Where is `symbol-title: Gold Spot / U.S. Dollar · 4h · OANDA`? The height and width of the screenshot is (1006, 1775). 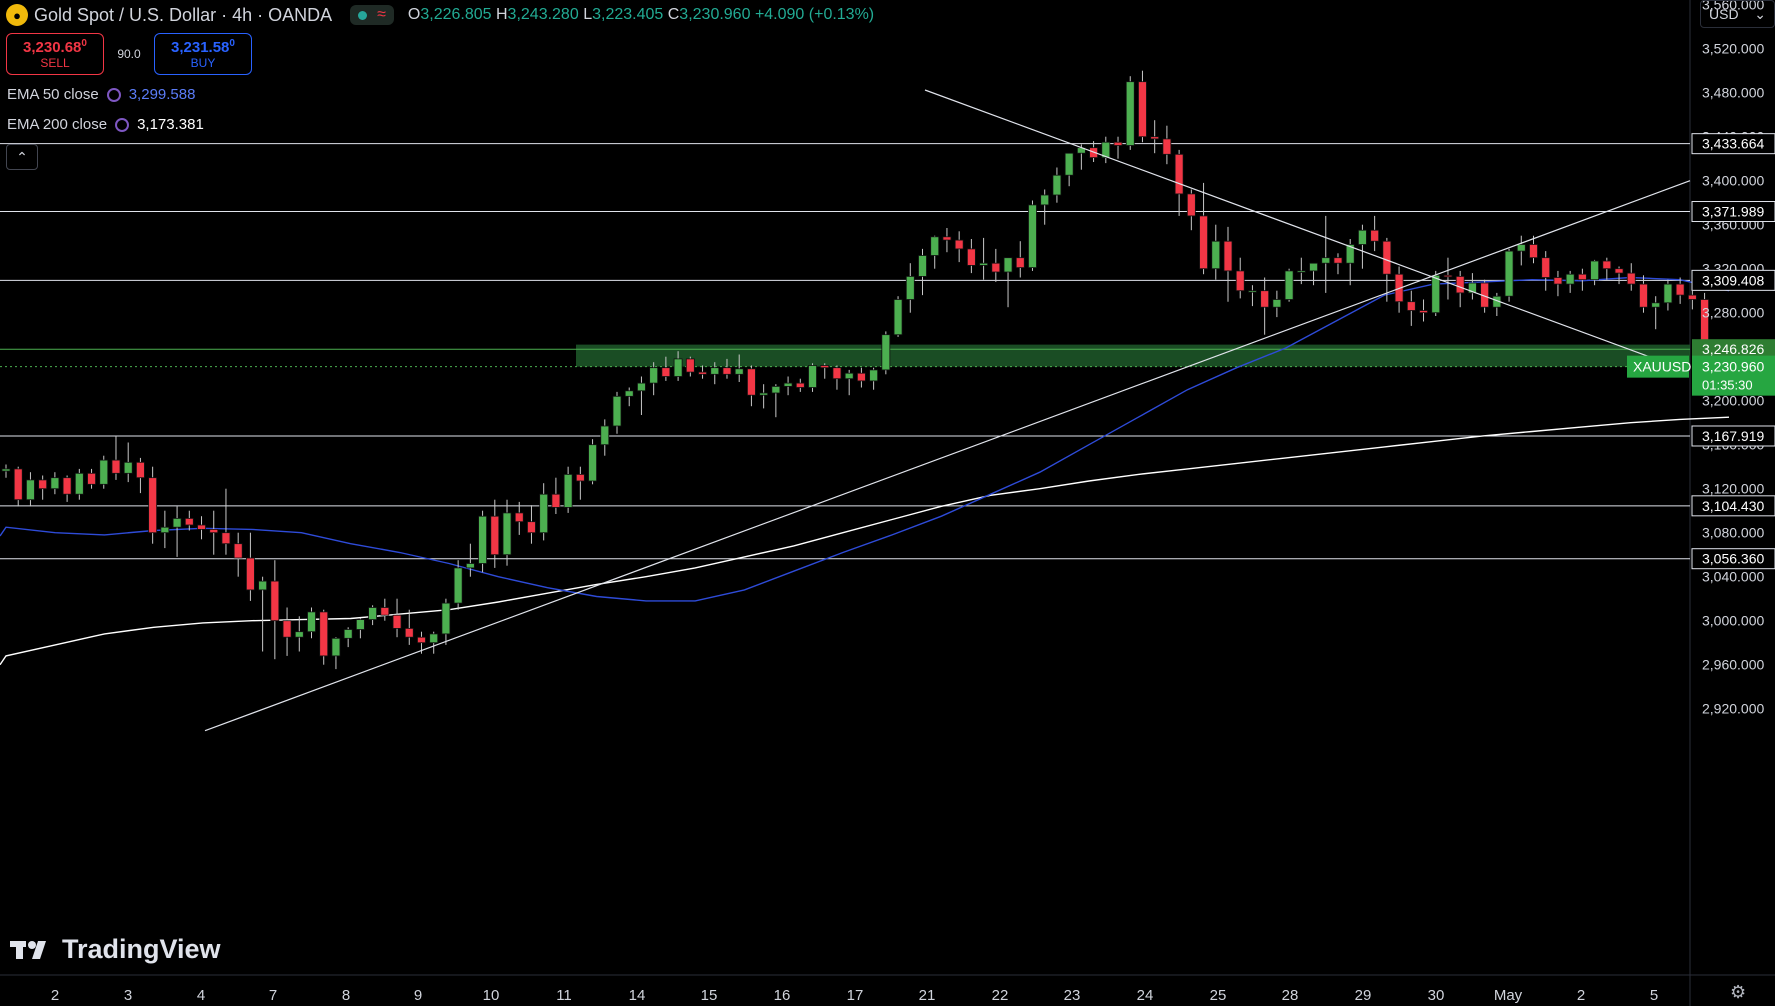
symbol-title: Gold Spot / U.S. Dollar · 4h · OANDA is located at coordinates (183, 15).